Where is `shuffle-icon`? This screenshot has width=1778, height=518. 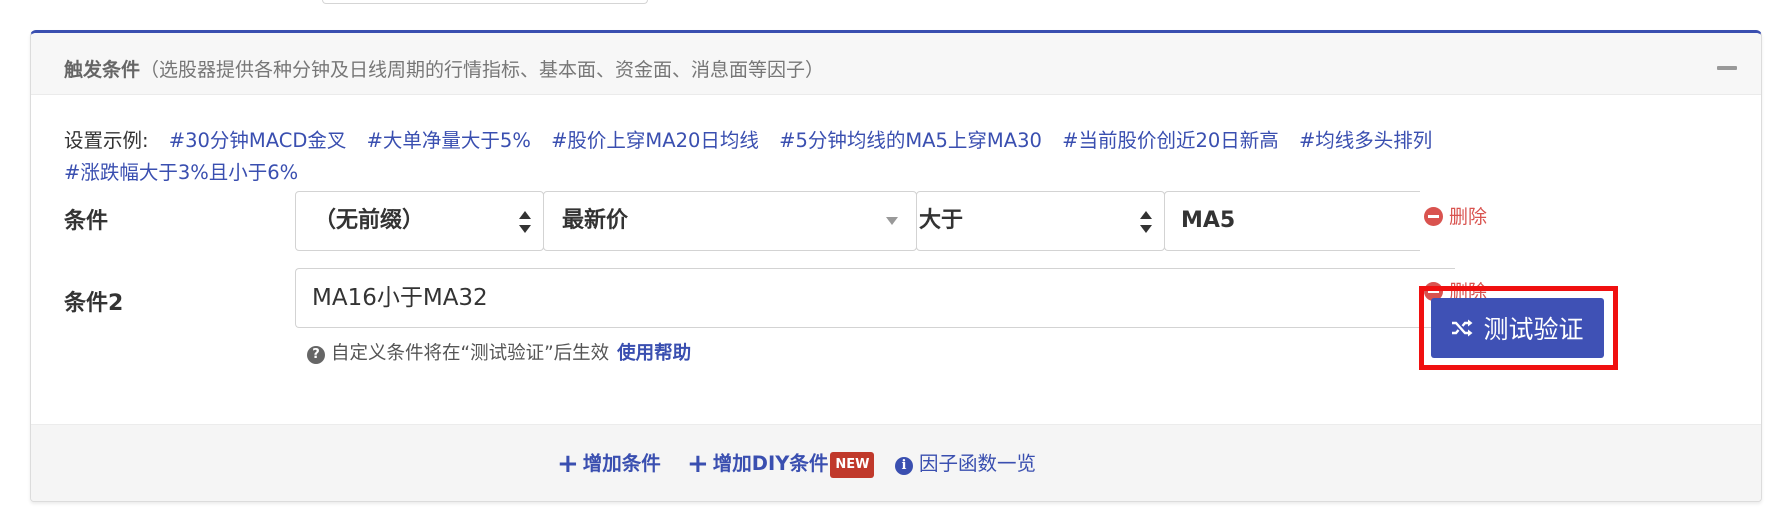
shuffle-icon is located at coordinates (1462, 328).